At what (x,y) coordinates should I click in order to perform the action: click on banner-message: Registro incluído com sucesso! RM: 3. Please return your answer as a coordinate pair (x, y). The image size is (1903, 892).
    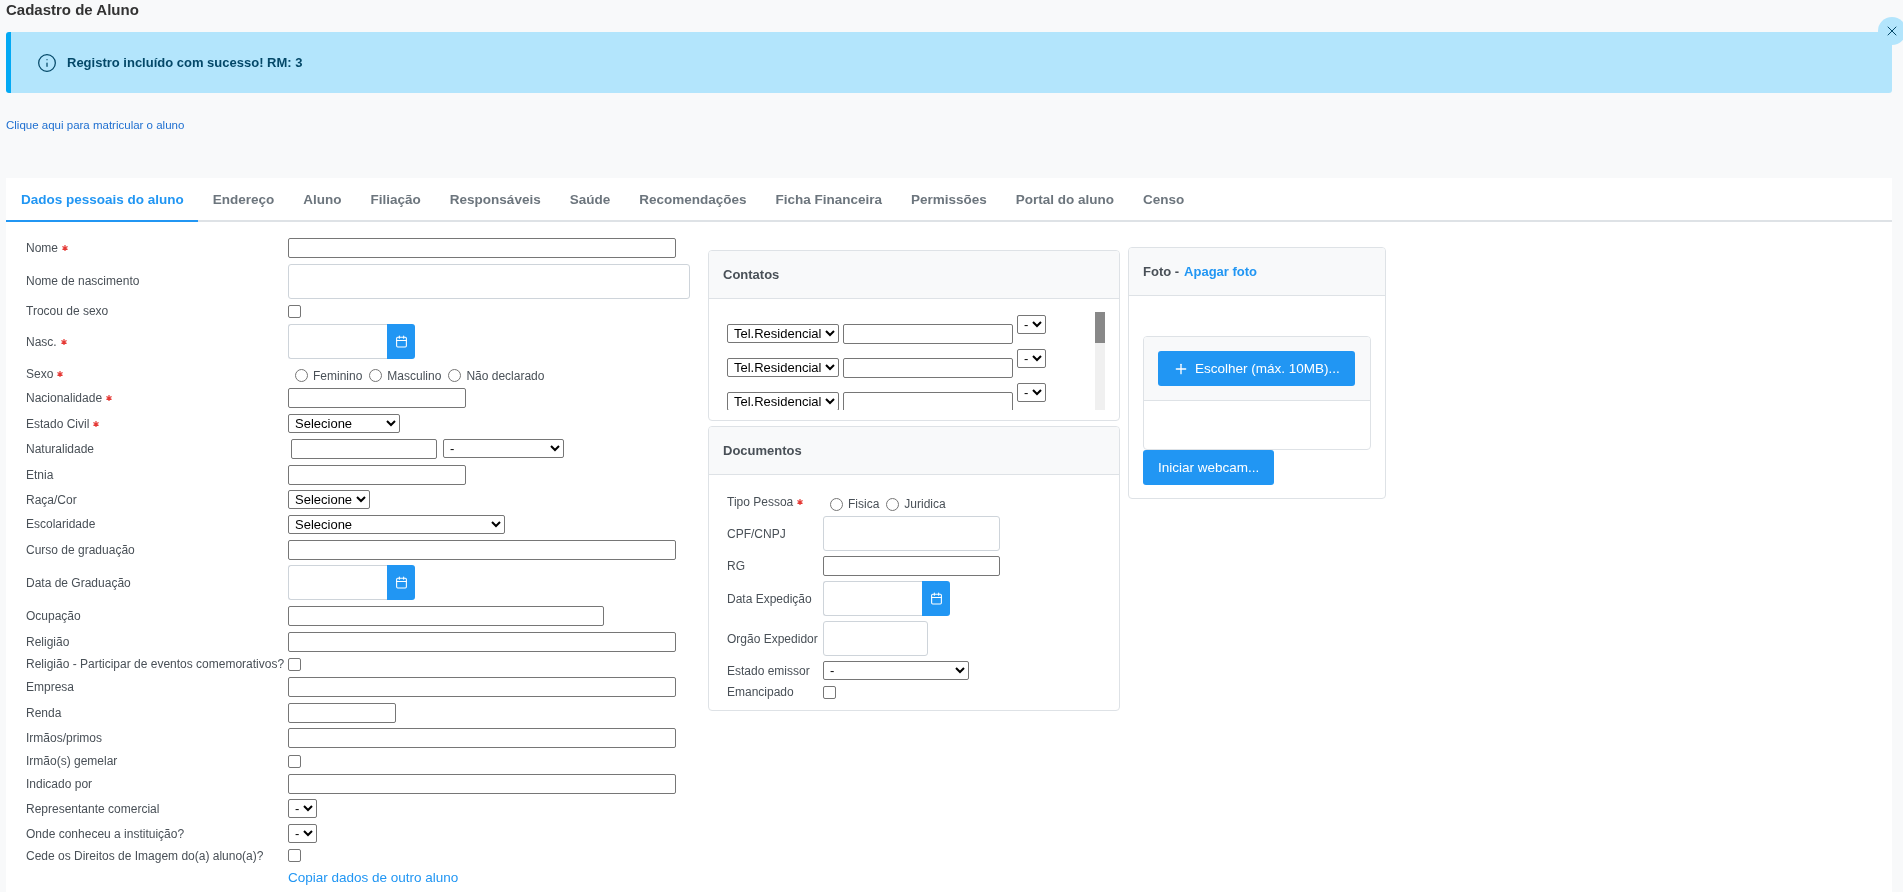
    Looking at the image, I should click on (185, 62).